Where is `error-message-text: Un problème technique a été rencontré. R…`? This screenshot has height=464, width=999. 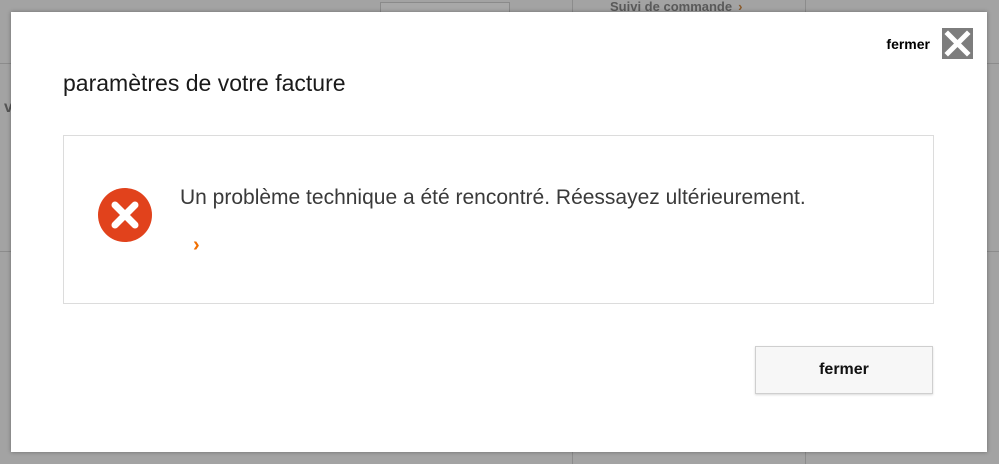
error-message-text: Un problème technique a été rencontré. R… is located at coordinates (493, 197).